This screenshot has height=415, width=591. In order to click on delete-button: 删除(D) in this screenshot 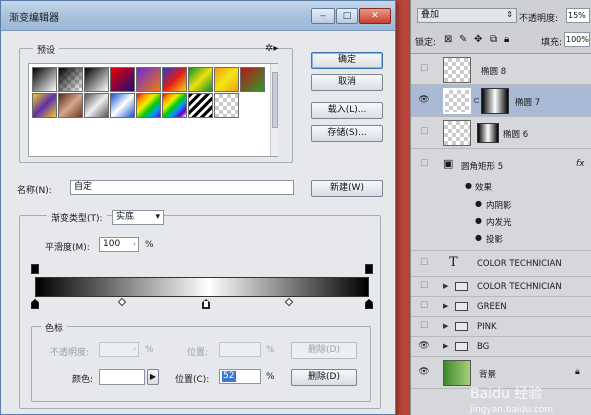, I will do `click(324, 377)`.